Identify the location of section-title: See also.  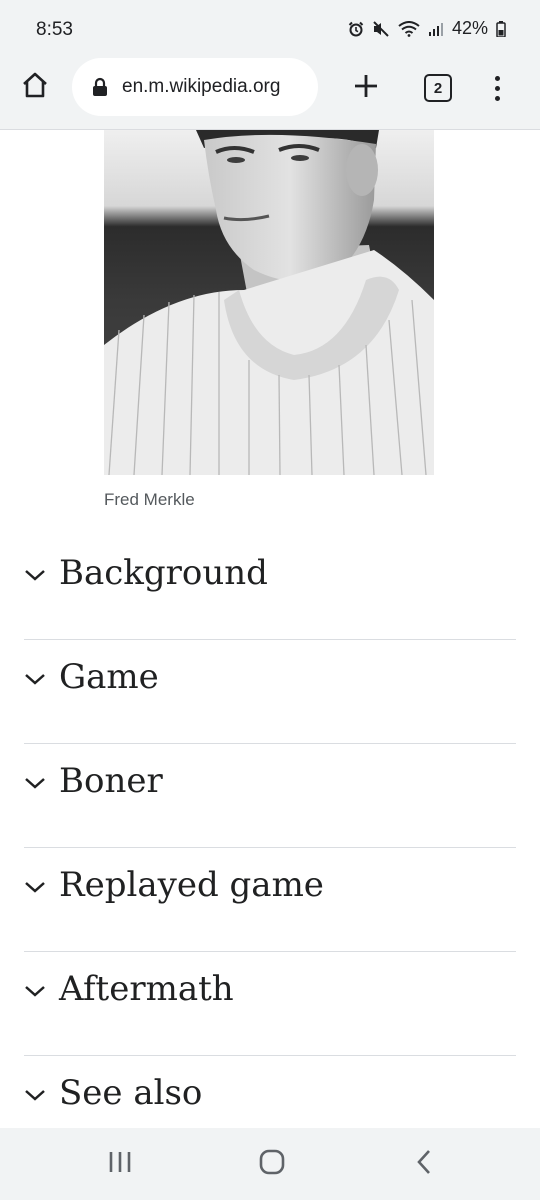
(131, 1093).